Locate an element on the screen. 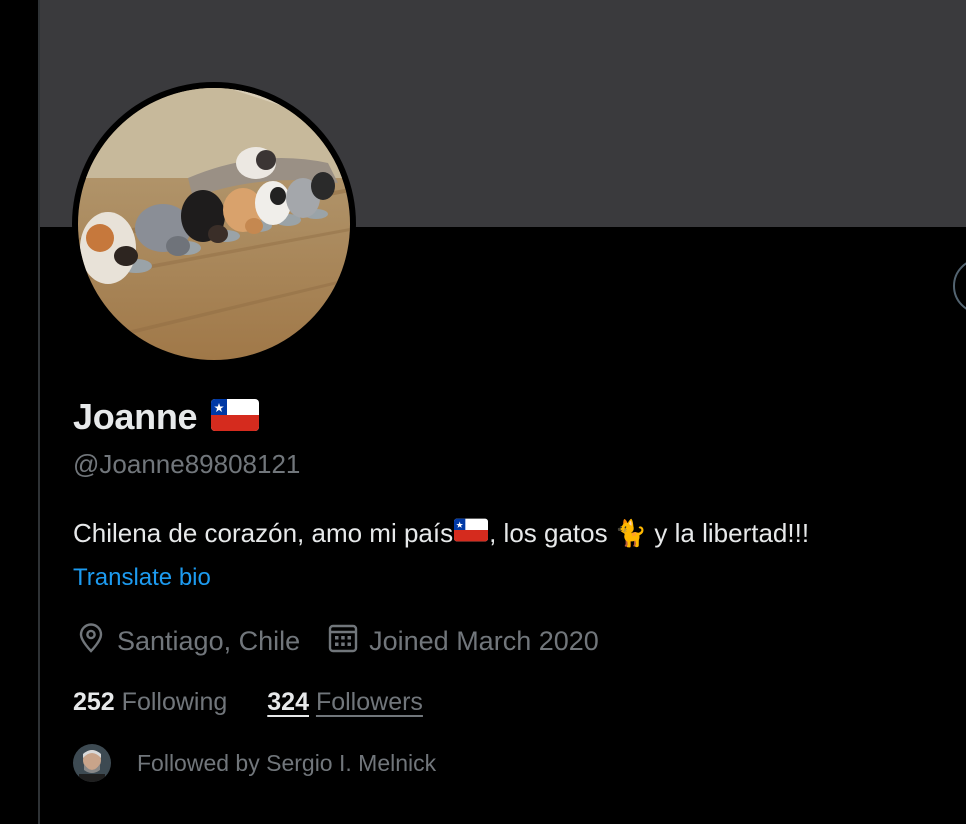  profile-joined-date: Joined March 2020 is located at coordinates (484, 641).